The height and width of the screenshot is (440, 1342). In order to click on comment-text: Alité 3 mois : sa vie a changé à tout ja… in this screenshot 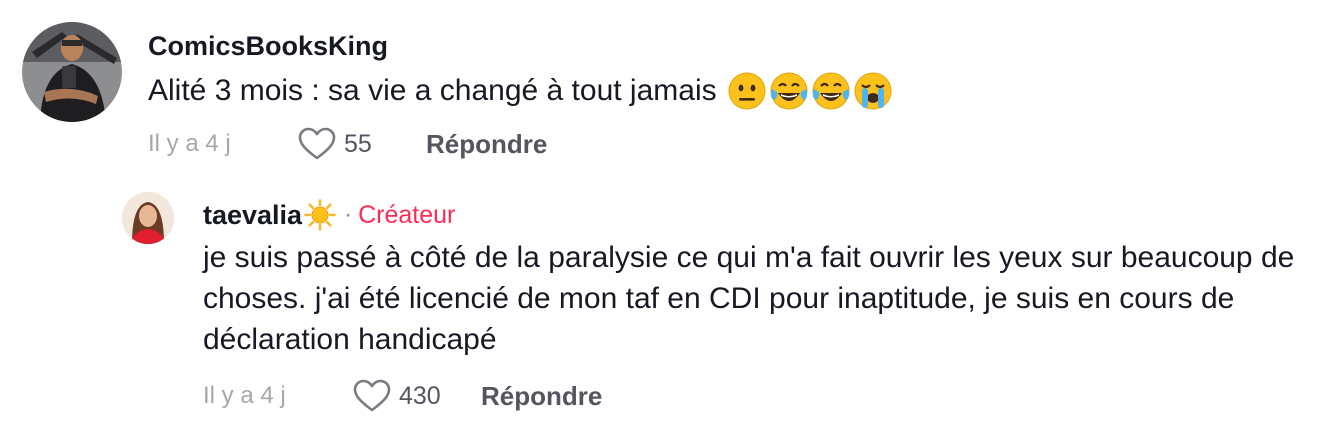, I will do `click(520, 90)`.